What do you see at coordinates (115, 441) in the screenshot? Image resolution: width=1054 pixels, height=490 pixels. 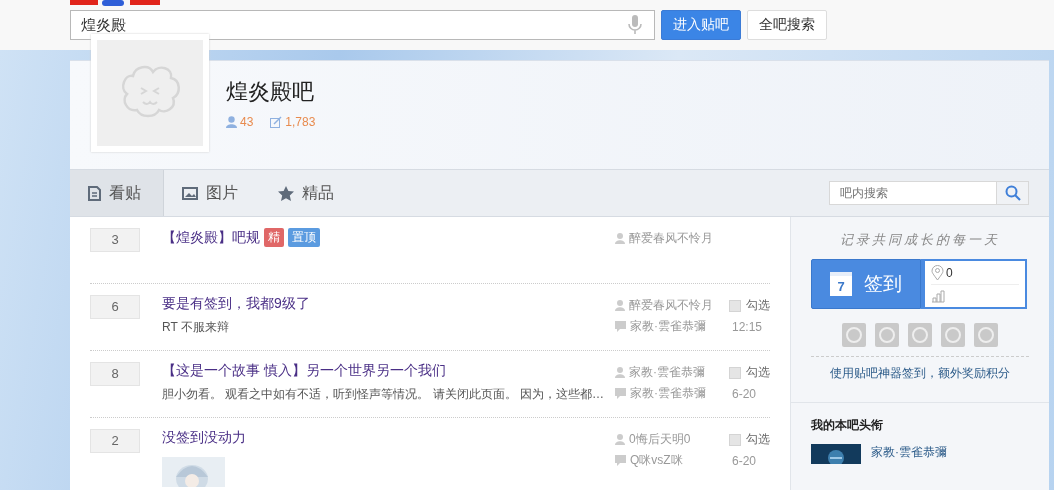 I see `reply-count: 2` at bounding box center [115, 441].